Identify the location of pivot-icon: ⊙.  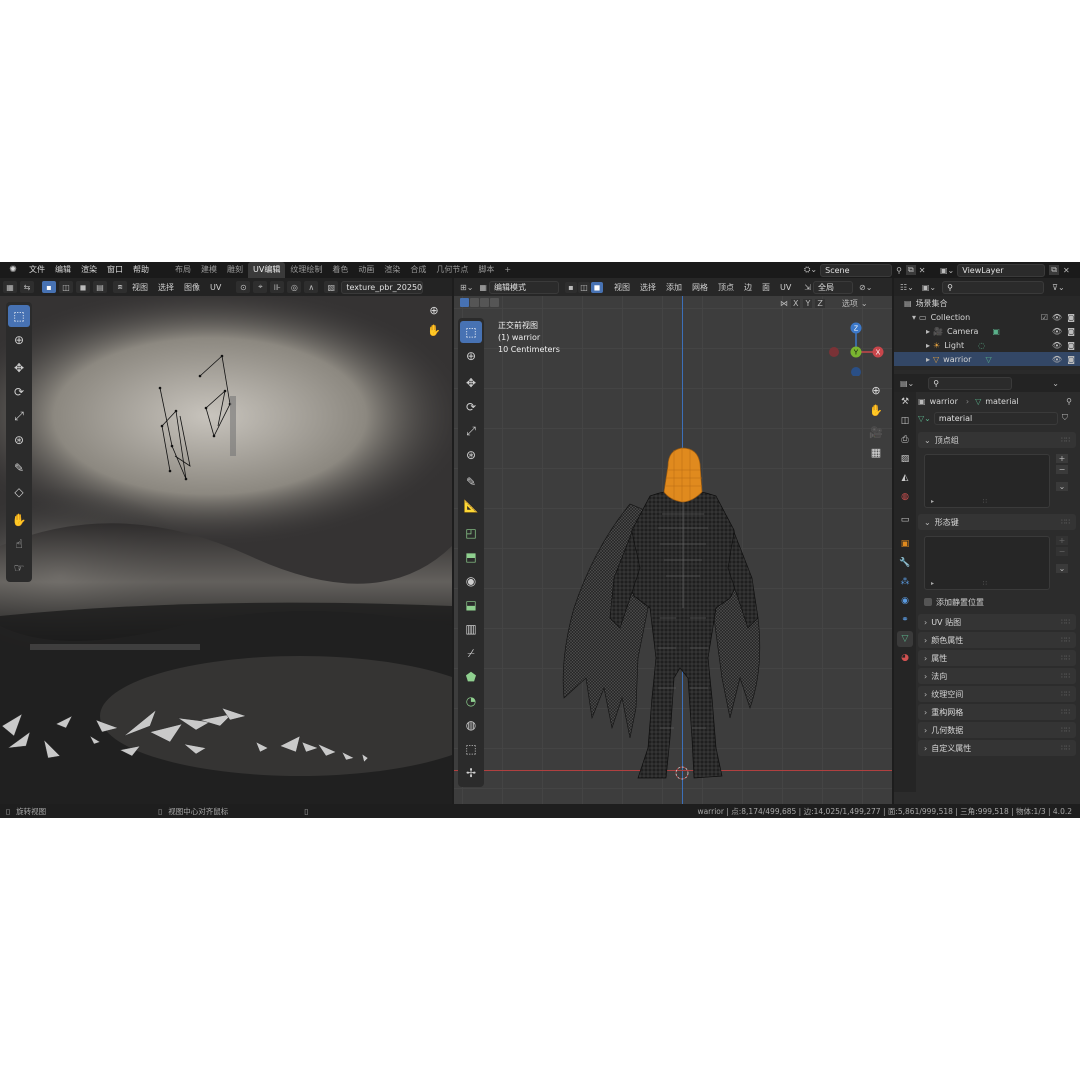
(243, 287).